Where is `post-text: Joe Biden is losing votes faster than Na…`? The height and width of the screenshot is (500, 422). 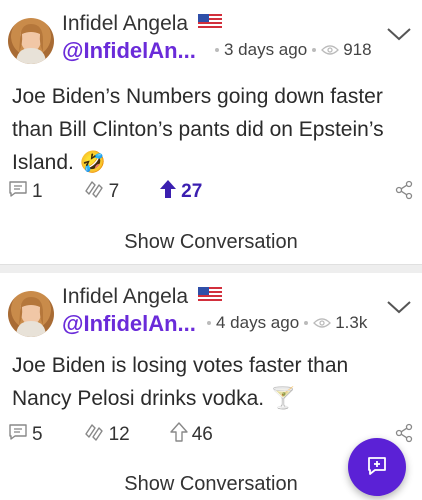
post-text: Joe Biden is losing votes faster than Na… is located at coordinates (180, 382).